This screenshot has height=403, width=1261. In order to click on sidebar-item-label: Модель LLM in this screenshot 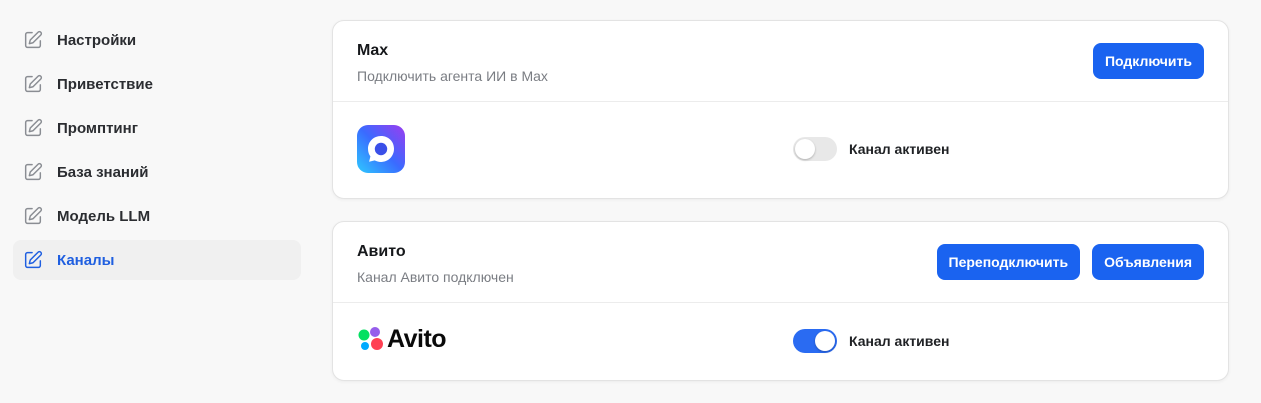, I will do `click(104, 216)`.